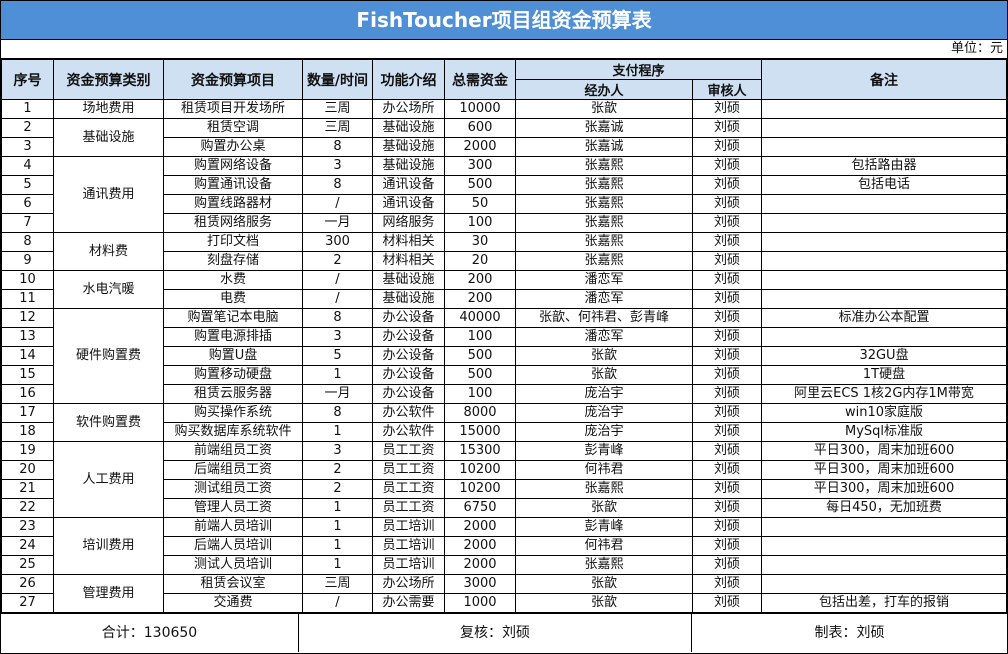 The width and height of the screenshot is (1008, 654). What do you see at coordinates (108, 422) in the screenshot?
I see `cell-category: 软件购置费` at bounding box center [108, 422].